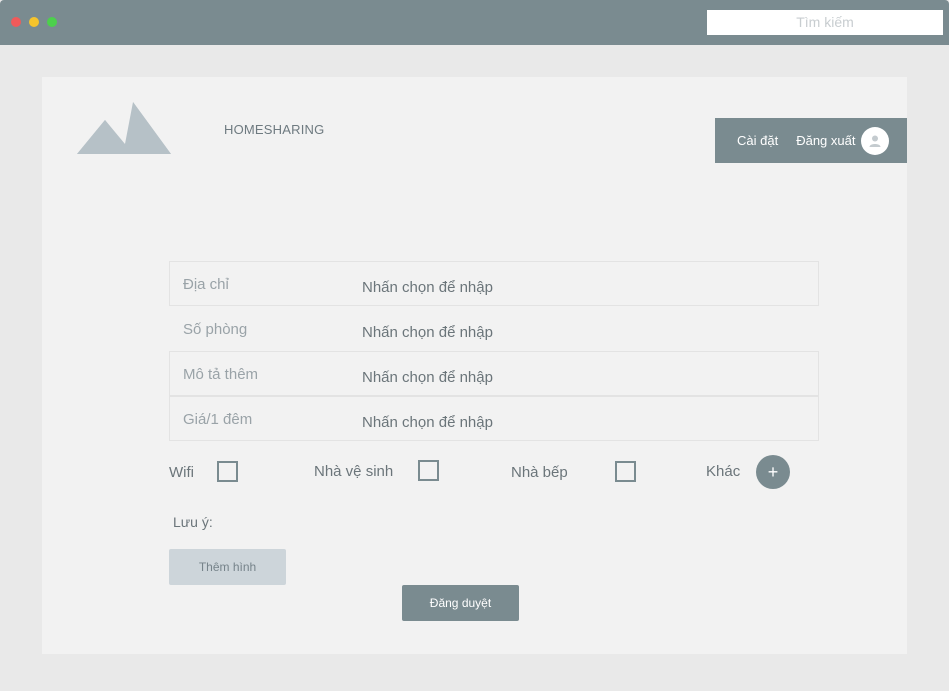  I want to click on address-input: Nhấn chọn để nhập, so click(427, 287).